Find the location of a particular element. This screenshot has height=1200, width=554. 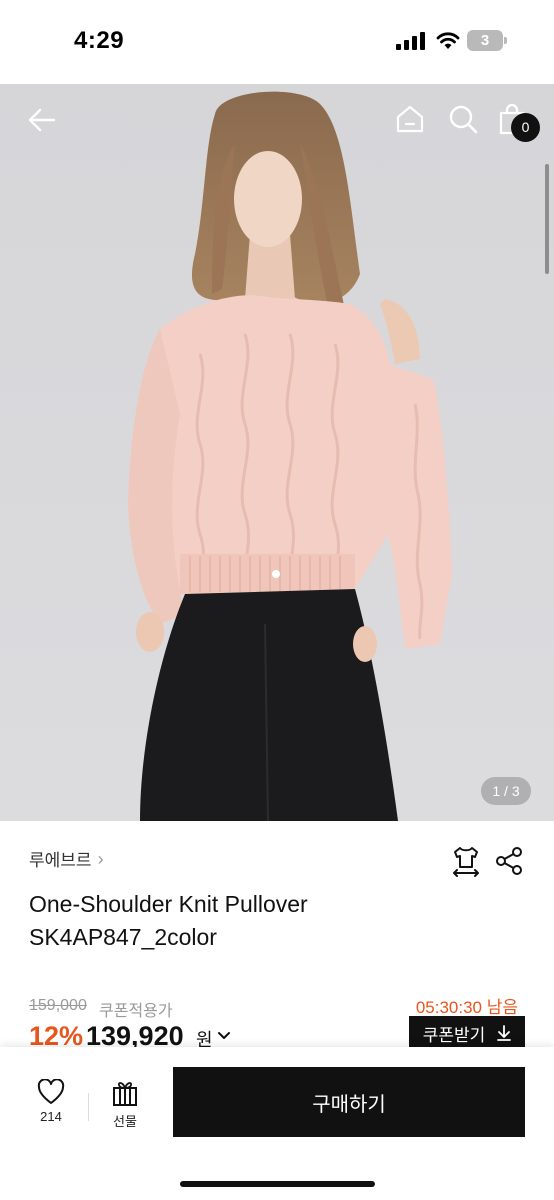

get-coupon-button: 쿠폰받기 is located at coordinates (467, 1033).